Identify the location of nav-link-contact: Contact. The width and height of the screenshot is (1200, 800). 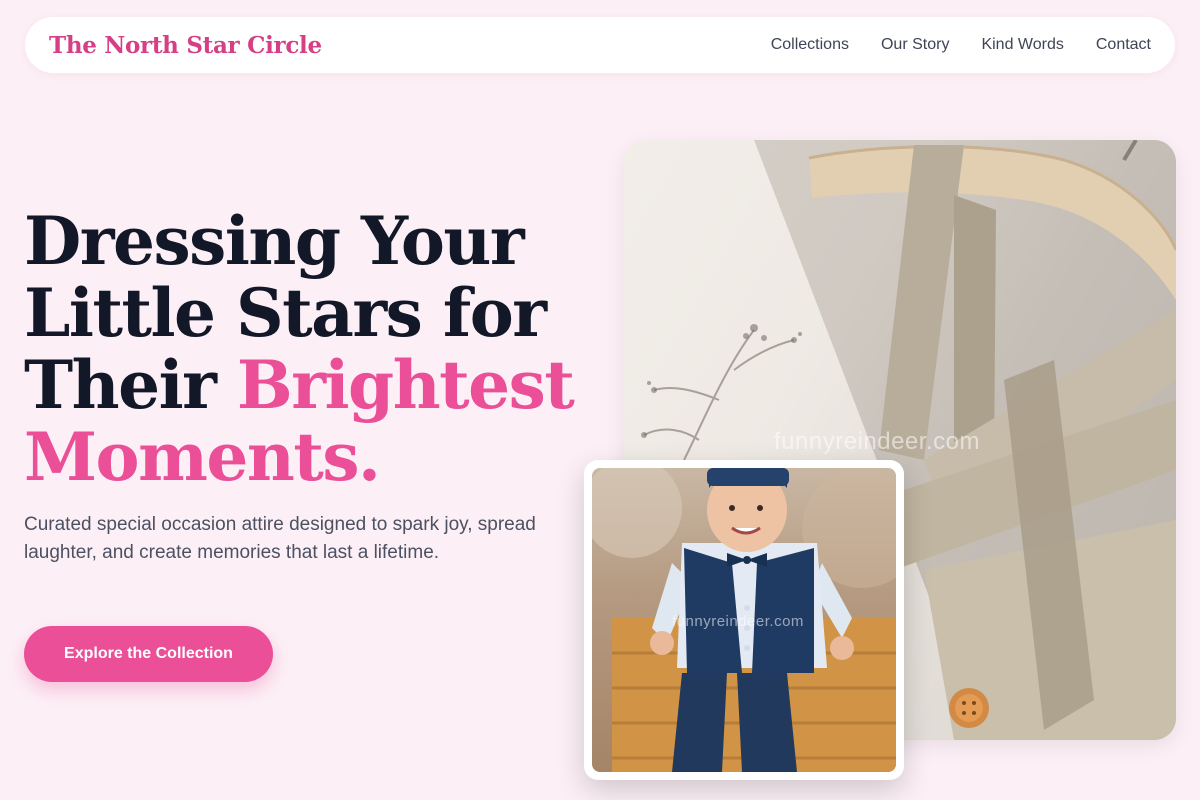
(1123, 45).